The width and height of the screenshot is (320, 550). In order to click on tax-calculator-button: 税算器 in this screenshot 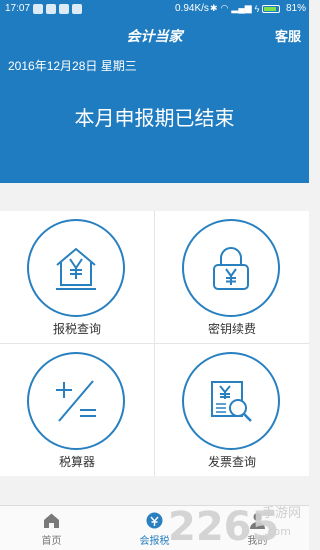, I will do `click(77, 410)`.